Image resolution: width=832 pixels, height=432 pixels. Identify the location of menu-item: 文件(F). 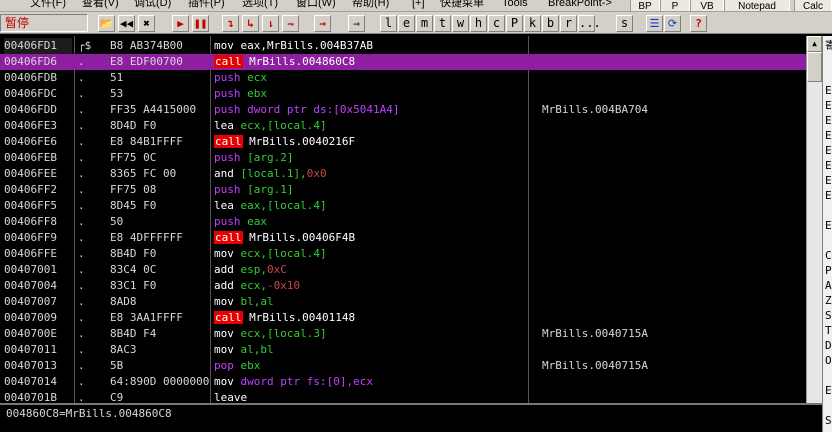
(48, 5).